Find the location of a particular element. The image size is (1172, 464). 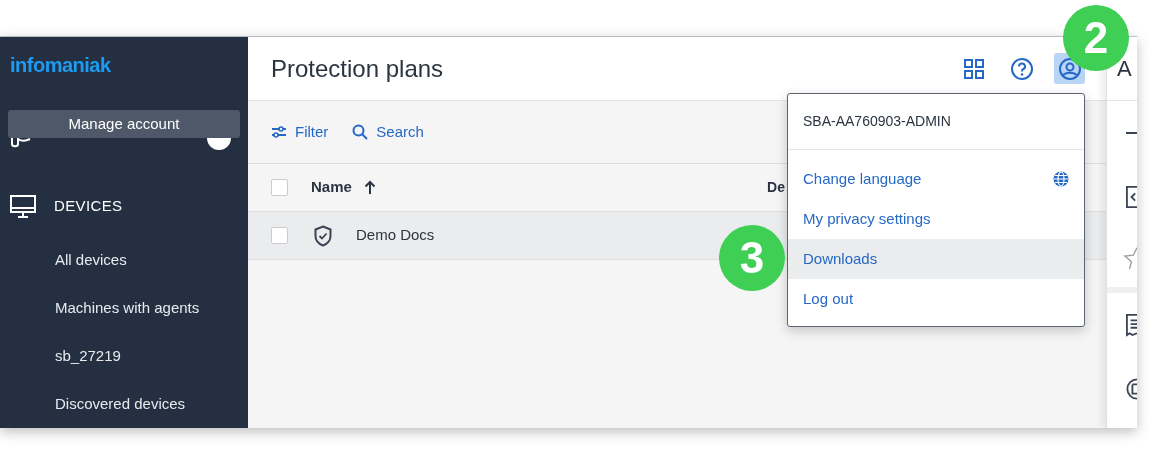

globe-icon is located at coordinates (1061, 179).